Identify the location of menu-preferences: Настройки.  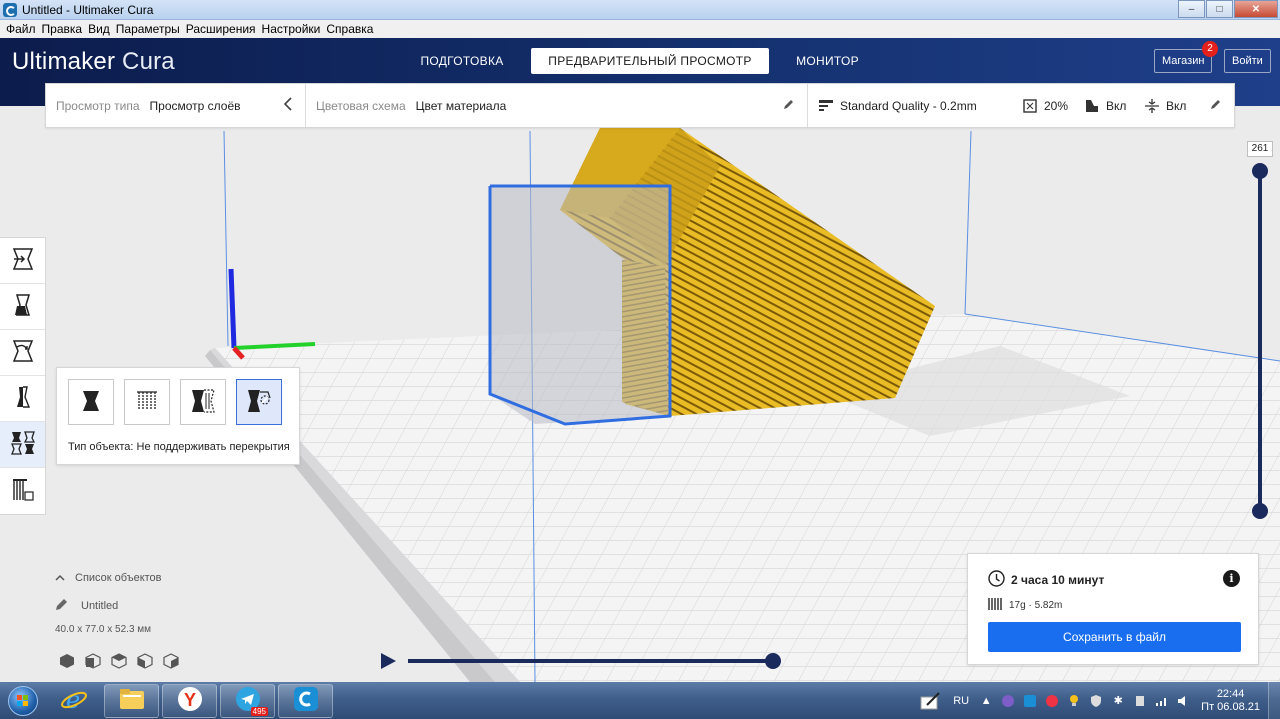
(291, 29).